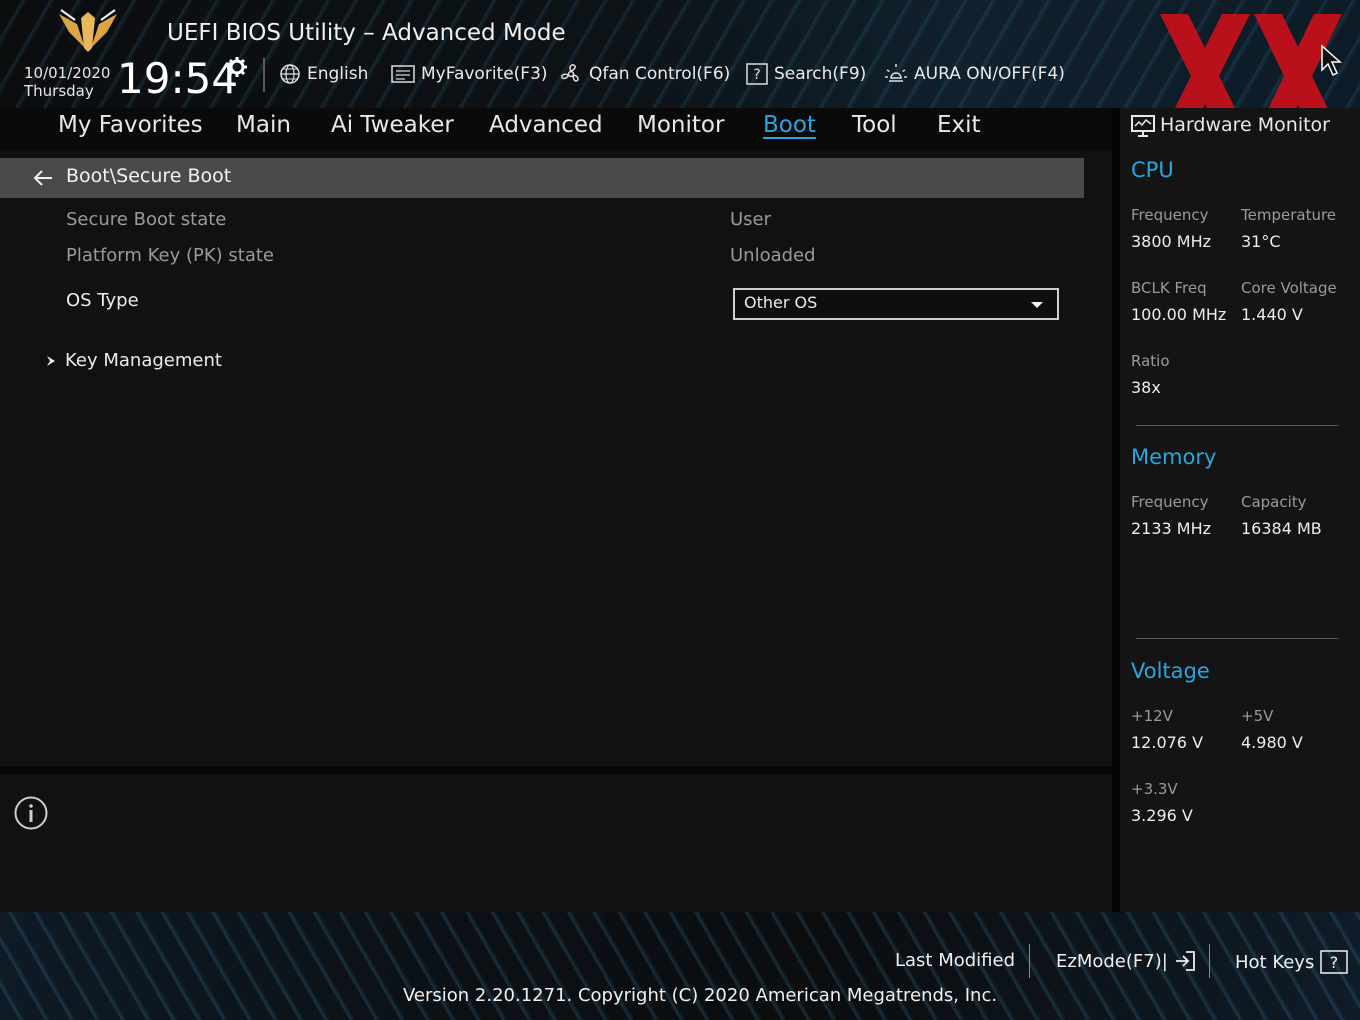 This screenshot has width=1360, height=1020. I want to click on v5-label: +5V, so click(1257, 716).